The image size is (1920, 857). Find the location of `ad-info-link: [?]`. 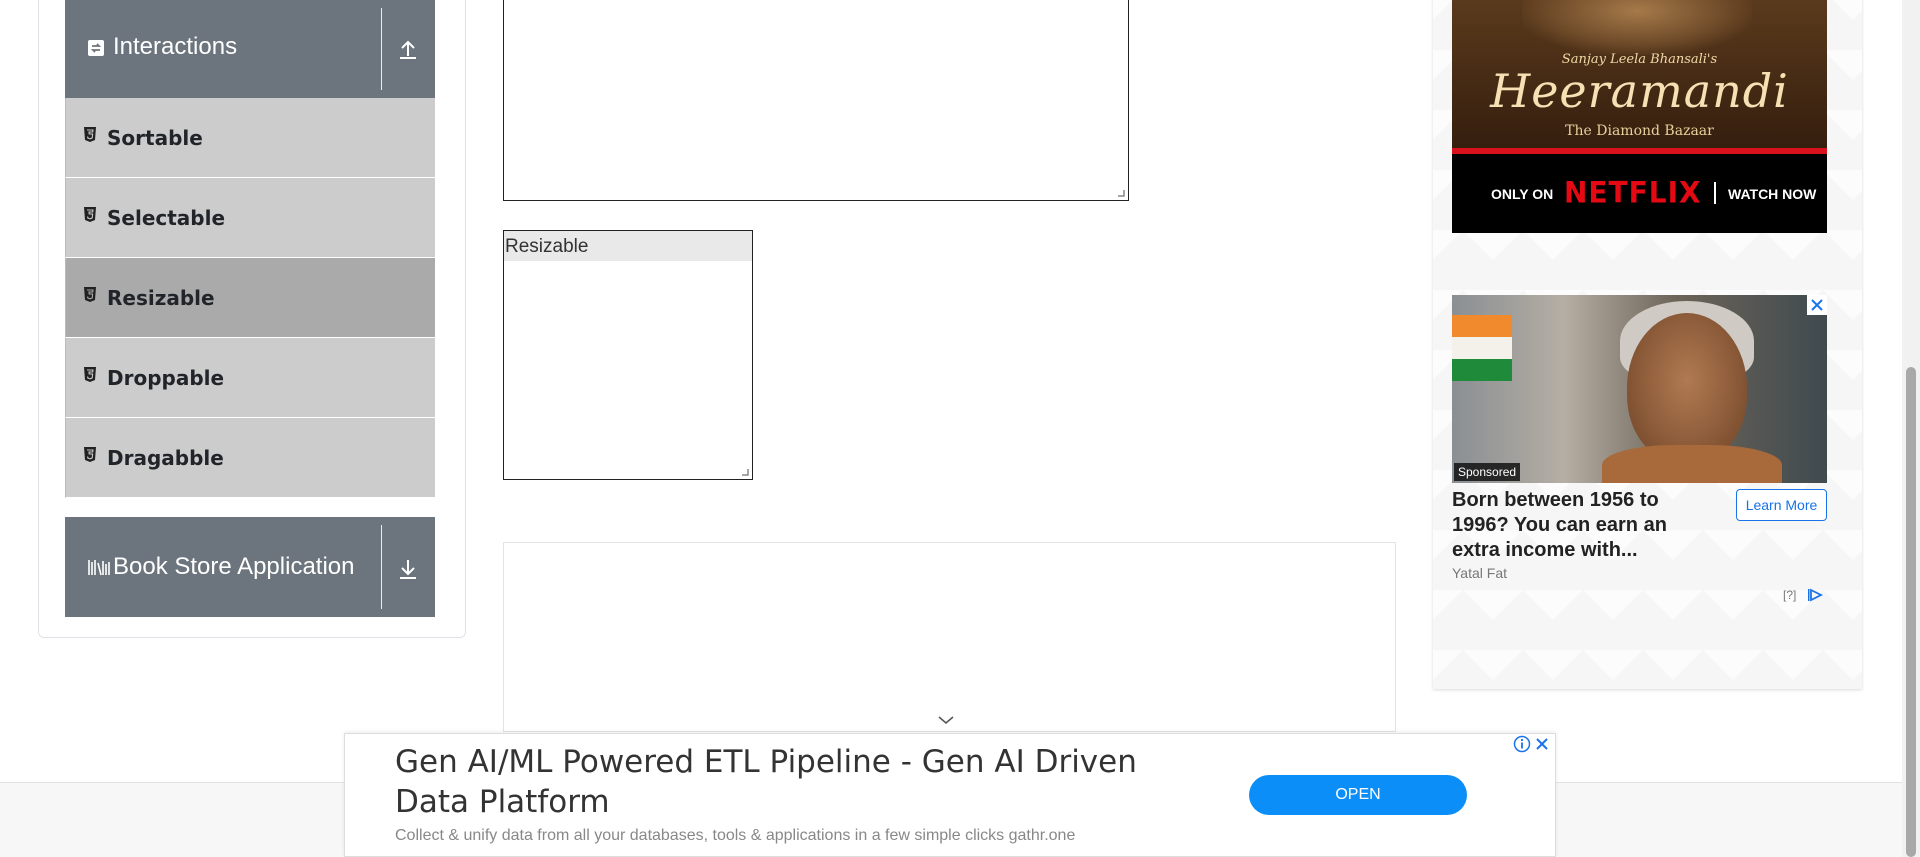

ad-info-link: [?] is located at coordinates (1789, 595).